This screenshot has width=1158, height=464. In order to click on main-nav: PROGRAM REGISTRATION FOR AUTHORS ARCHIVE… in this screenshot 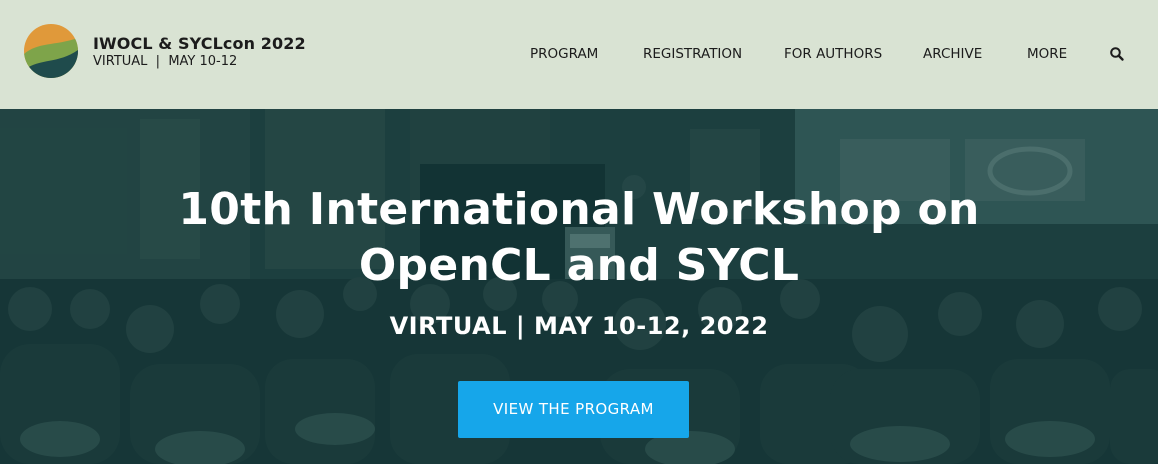, I will do `click(579, 55)`.